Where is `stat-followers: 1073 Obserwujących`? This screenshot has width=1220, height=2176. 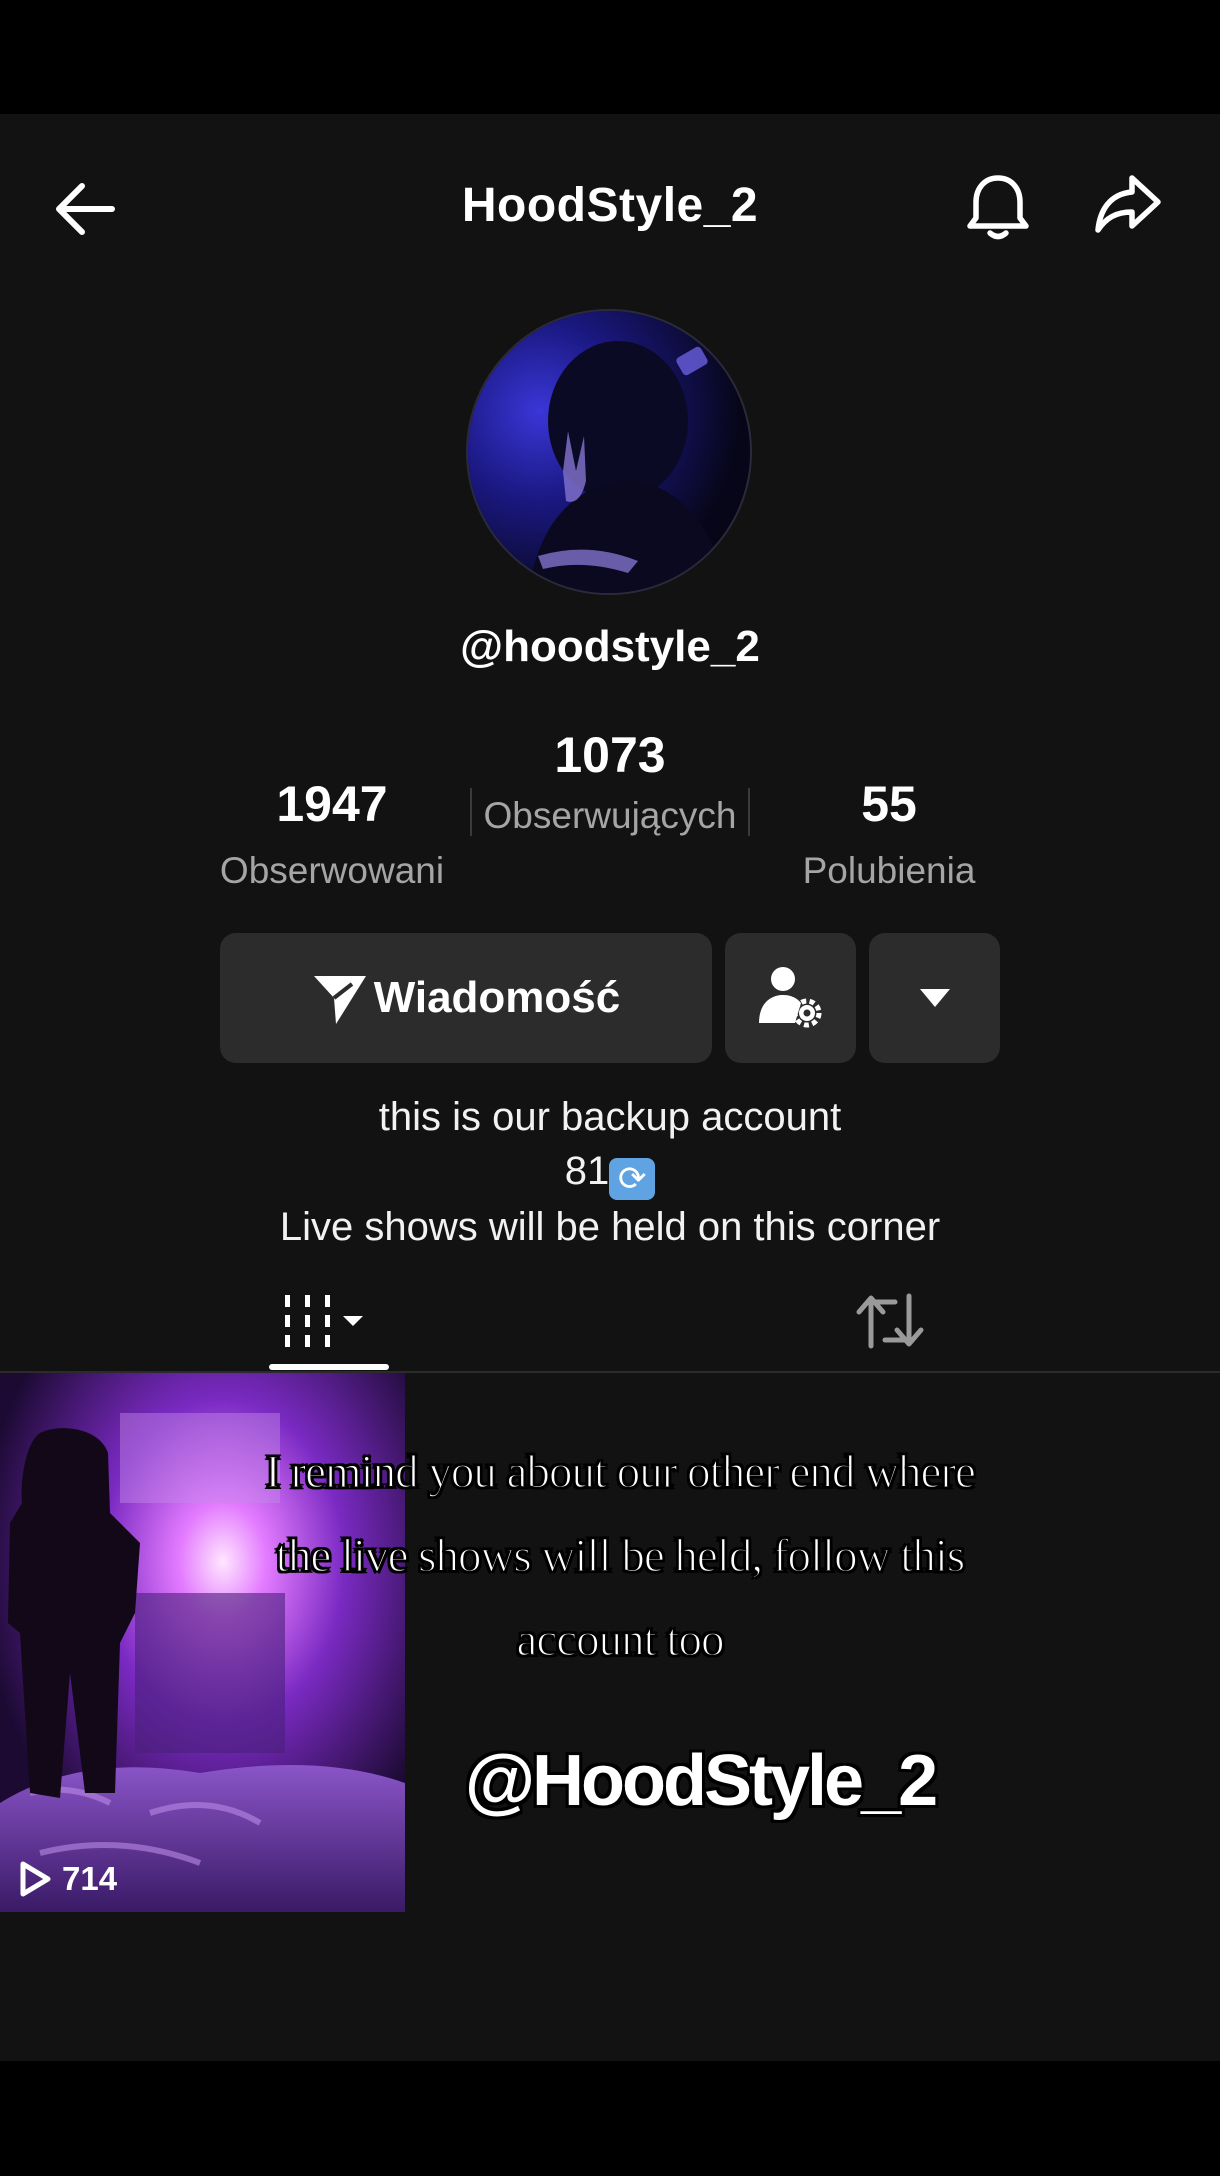 stat-followers: 1073 Obserwujących is located at coordinates (610, 783).